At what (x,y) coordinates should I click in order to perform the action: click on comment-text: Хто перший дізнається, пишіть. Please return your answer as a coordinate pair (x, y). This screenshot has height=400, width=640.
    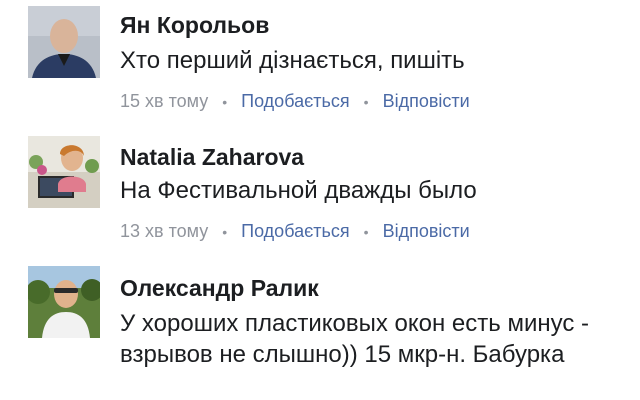
    Looking at the image, I should click on (292, 60).